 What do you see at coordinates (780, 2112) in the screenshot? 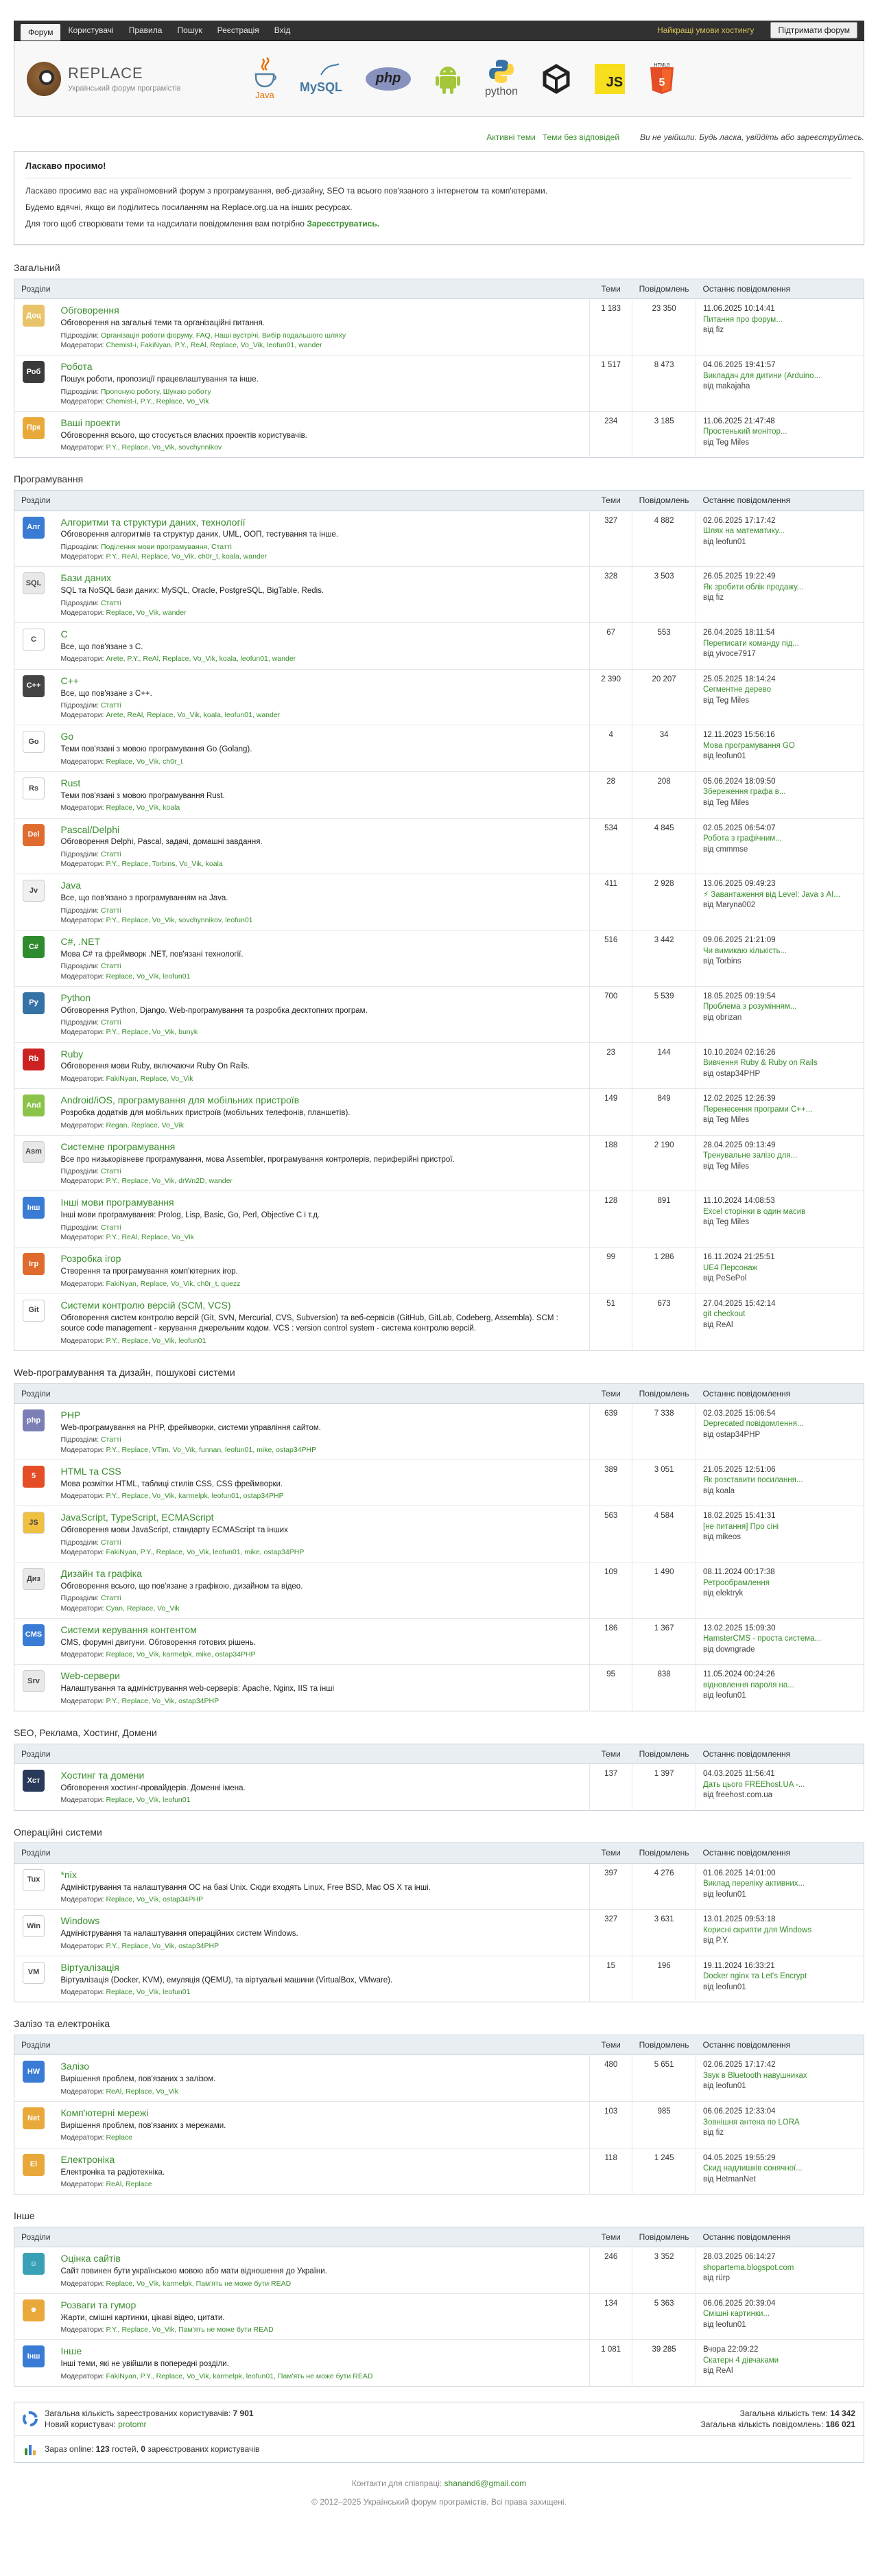
I see `last-post-date: 06.06.2025 12:33:04` at bounding box center [780, 2112].